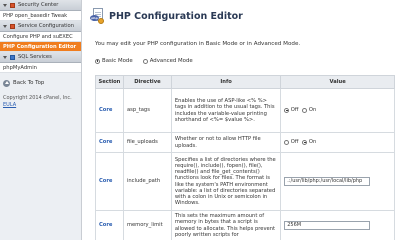  Describe the element at coordinates (327, 225) in the screenshot. I see `memory-limit-input: 256M` at that location.